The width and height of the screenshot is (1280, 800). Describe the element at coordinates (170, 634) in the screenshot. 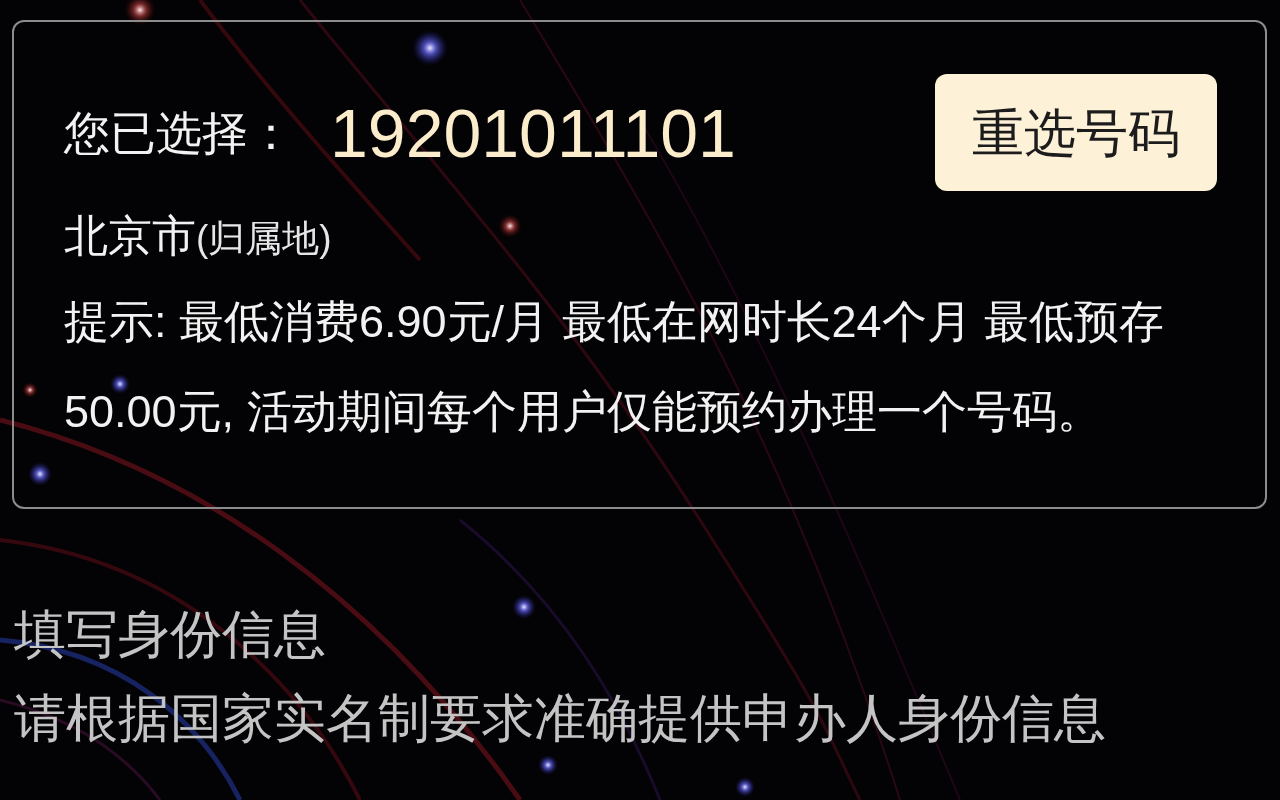

I see `section-title: 填写身份信息` at that location.